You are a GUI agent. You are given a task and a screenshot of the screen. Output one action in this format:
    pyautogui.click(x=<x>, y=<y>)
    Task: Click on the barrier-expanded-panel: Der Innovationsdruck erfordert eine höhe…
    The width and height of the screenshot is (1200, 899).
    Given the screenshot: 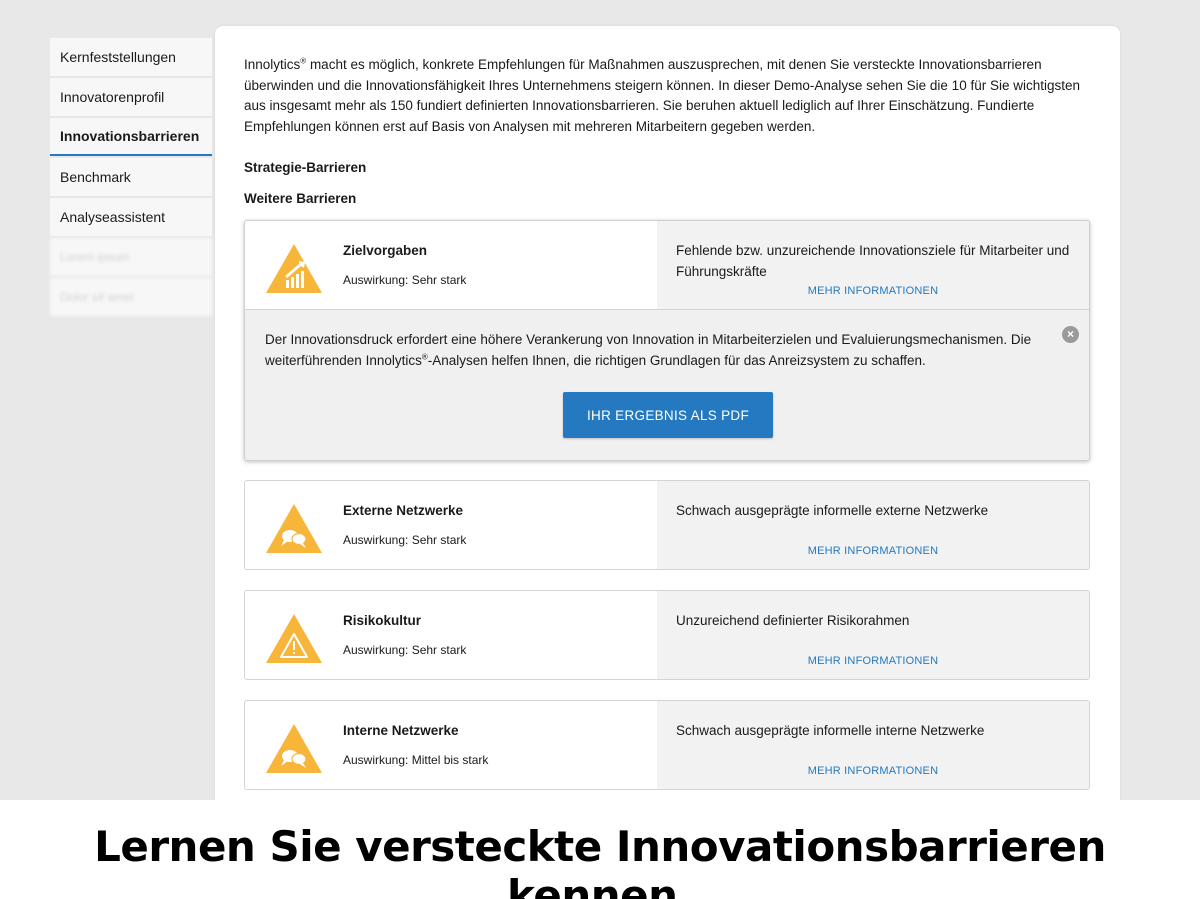 What is the action you would take?
    pyautogui.click(x=667, y=384)
    